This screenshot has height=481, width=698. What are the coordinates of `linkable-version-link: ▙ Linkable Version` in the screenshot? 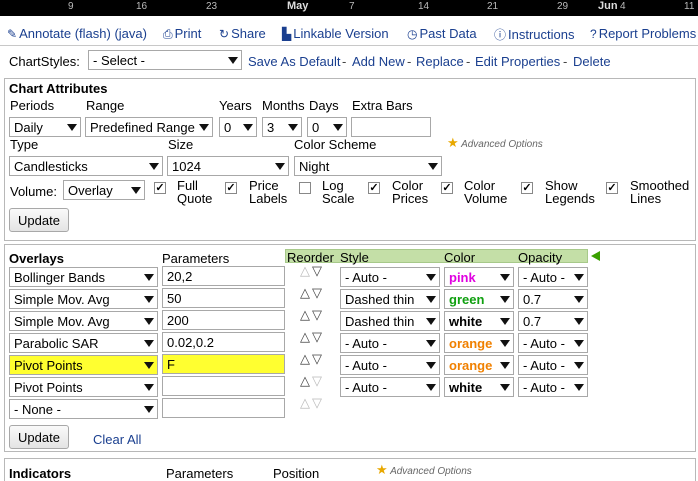 It's located at (335, 33).